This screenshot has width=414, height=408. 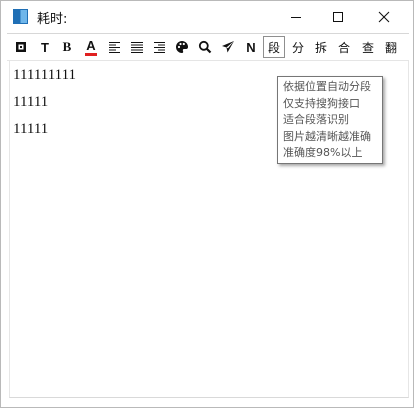 I want to click on segment-button: 段, so click(x=274, y=47).